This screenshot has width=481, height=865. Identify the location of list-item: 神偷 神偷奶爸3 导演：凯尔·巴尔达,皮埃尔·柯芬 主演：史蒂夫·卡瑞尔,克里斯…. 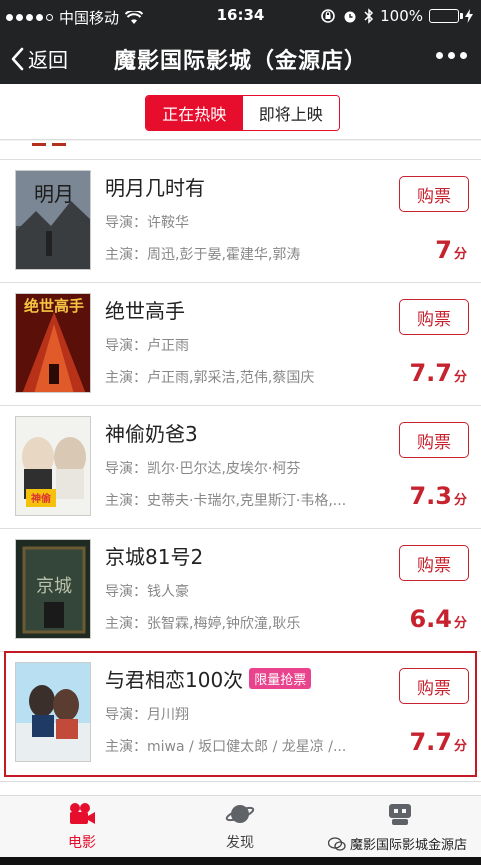
(240, 467).